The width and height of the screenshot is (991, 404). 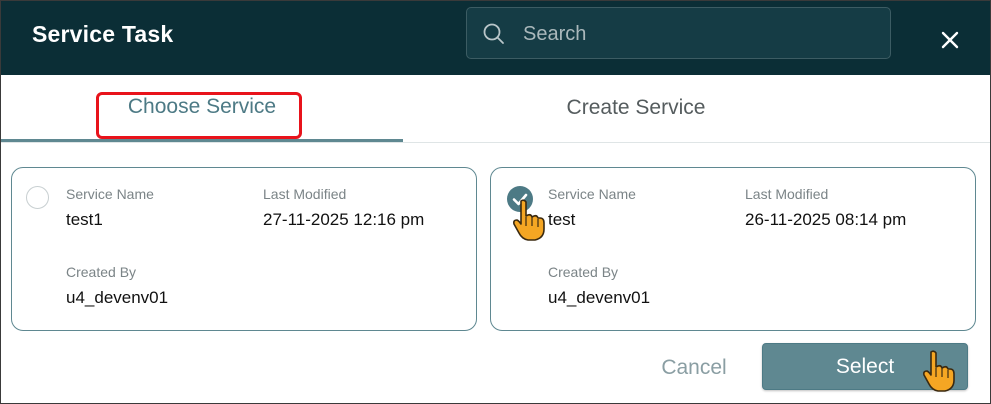 I want to click on select-label: Select, so click(x=865, y=366).